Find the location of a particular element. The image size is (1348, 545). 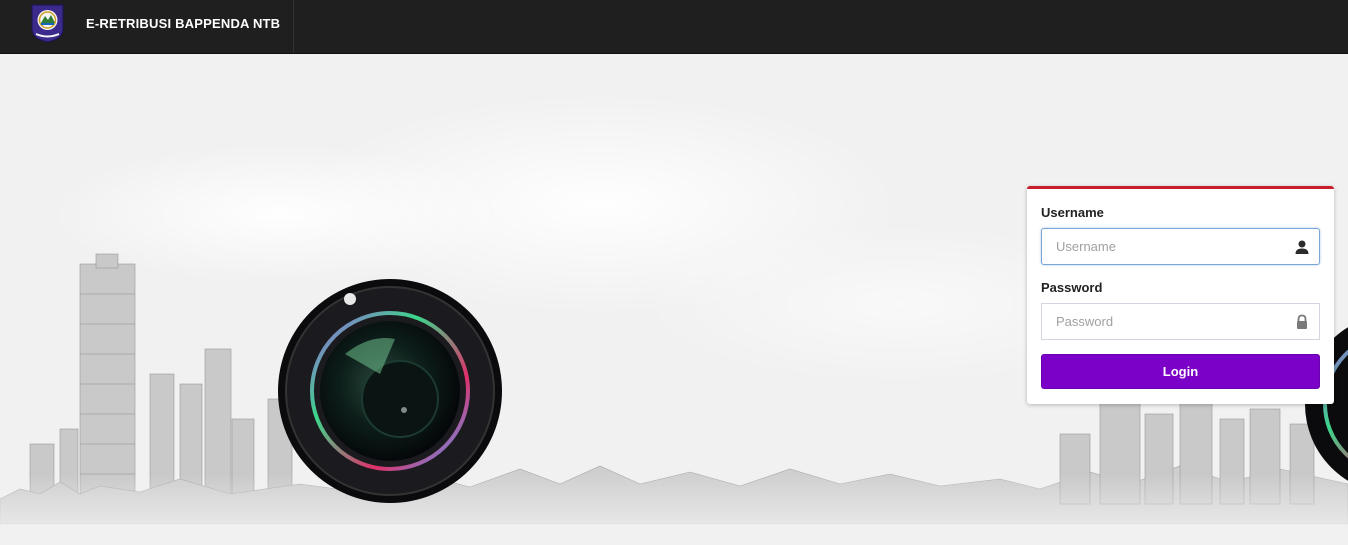

password-label: Password is located at coordinates (1072, 287).